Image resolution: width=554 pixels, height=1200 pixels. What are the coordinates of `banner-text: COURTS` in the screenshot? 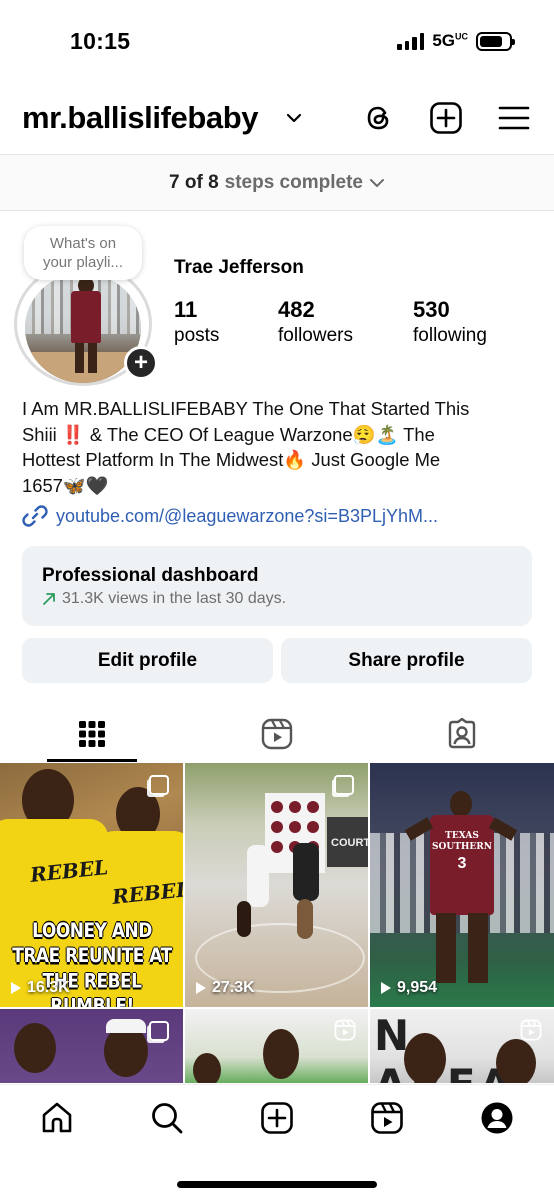 It's located at (349, 843).